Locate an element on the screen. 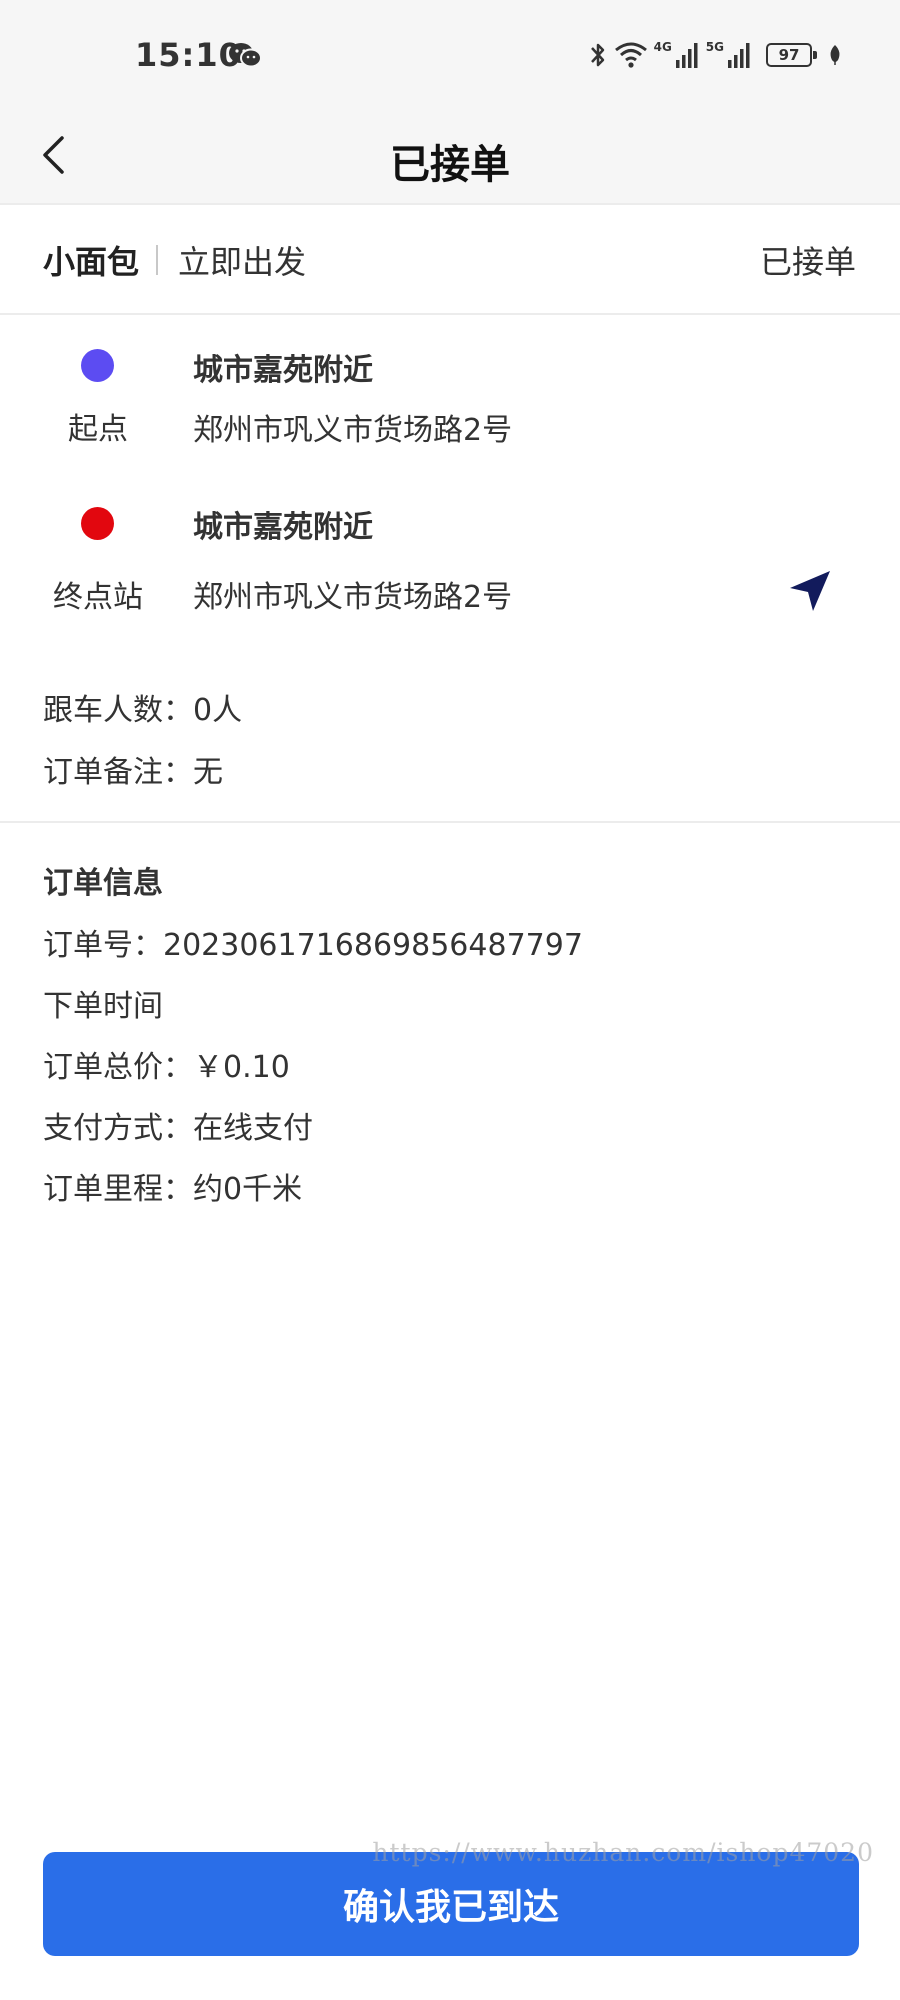 This screenshot has width=900, height=2000. start-place-address: 郑州市巩义市货场路2号 is located at coordinates (353, 430).